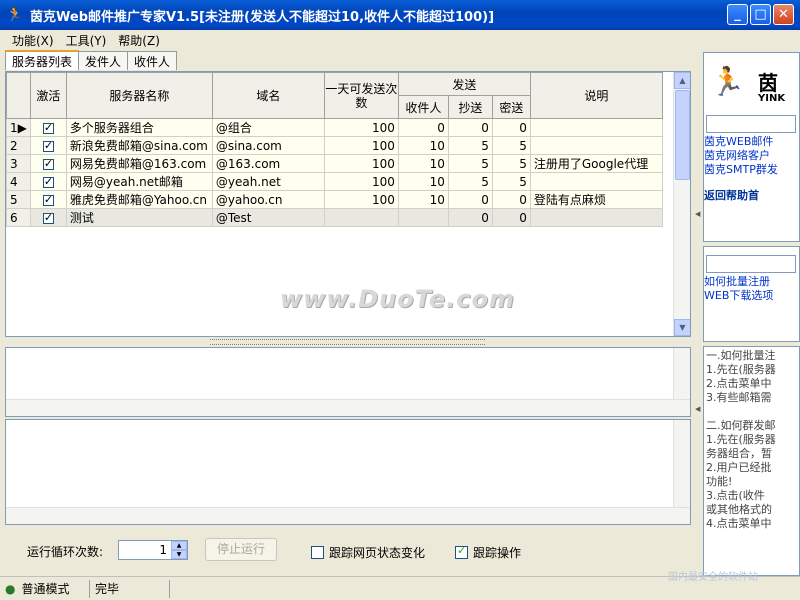  I want to click on ad-link: 茵克SMTP群发, so click(751, 170).